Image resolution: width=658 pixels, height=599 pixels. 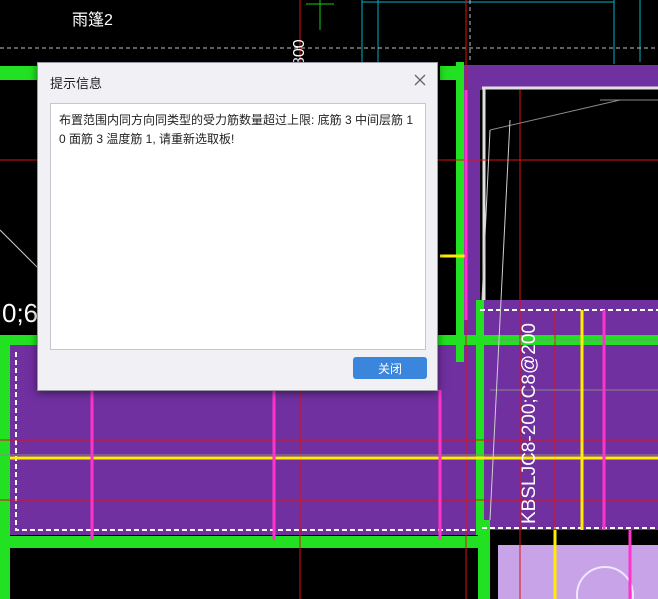 What do you see at coordinates (568, 415) in the screenshot?
I see `slab-right` at bounding box center [568, 415].